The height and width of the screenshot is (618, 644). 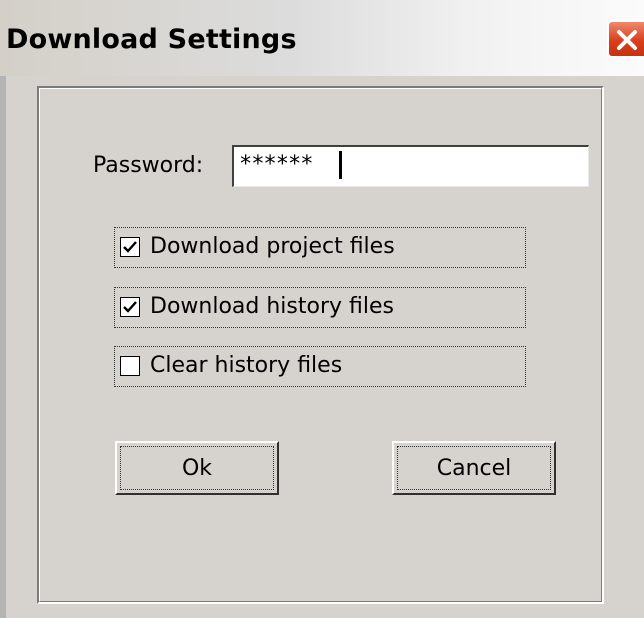 I want to click on download-history-files-checkbox, so click(x=130, y=307).